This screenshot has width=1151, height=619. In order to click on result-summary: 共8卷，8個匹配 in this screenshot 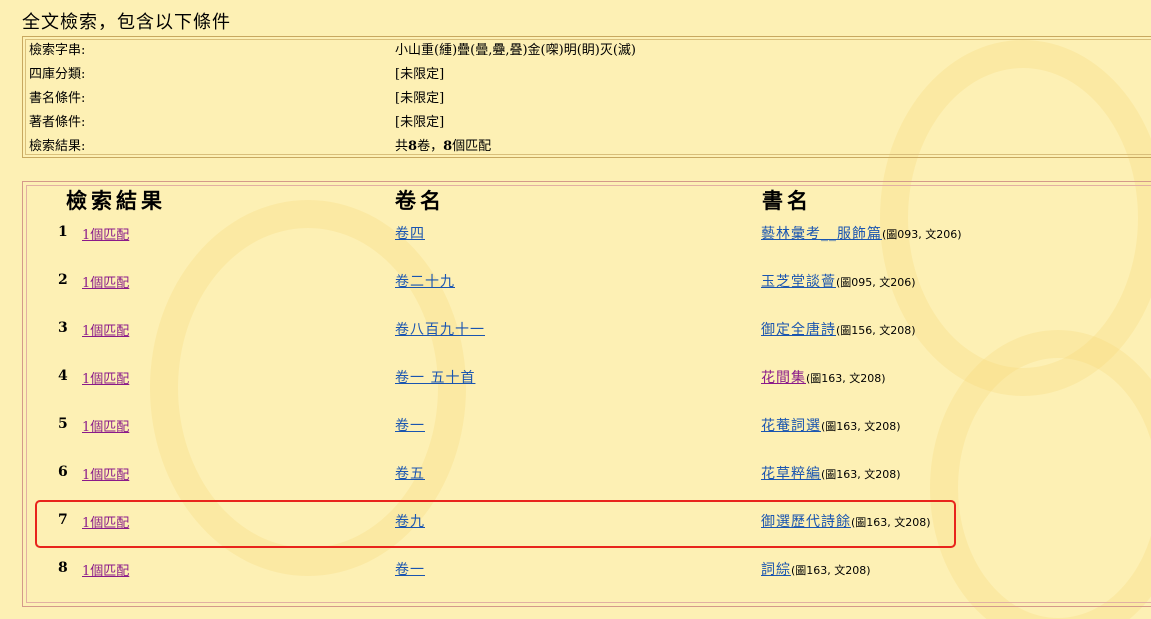, I will do `click(443, 146)`.